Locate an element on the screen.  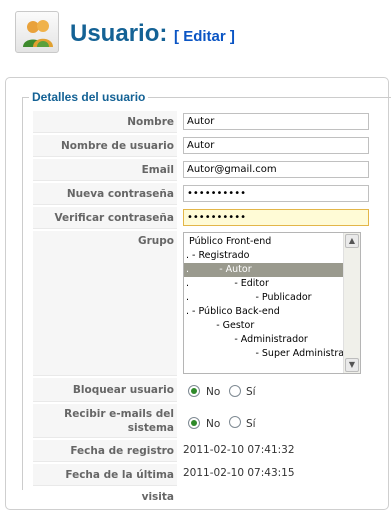
receive-emails-no-radio is located at coordinates (194, 423).